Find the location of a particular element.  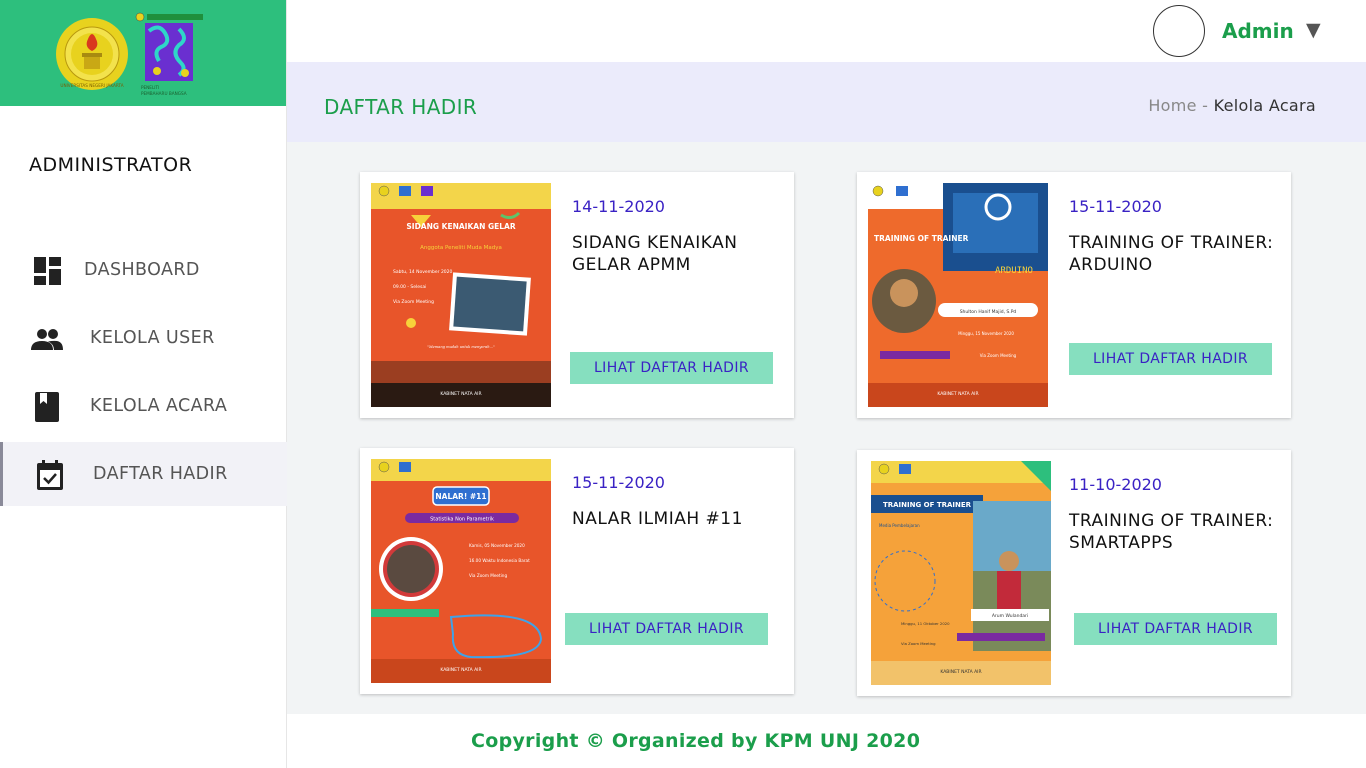

footer: Copyright © Organized by KPM UNJ 2020 is located at coordinates (826, 741).